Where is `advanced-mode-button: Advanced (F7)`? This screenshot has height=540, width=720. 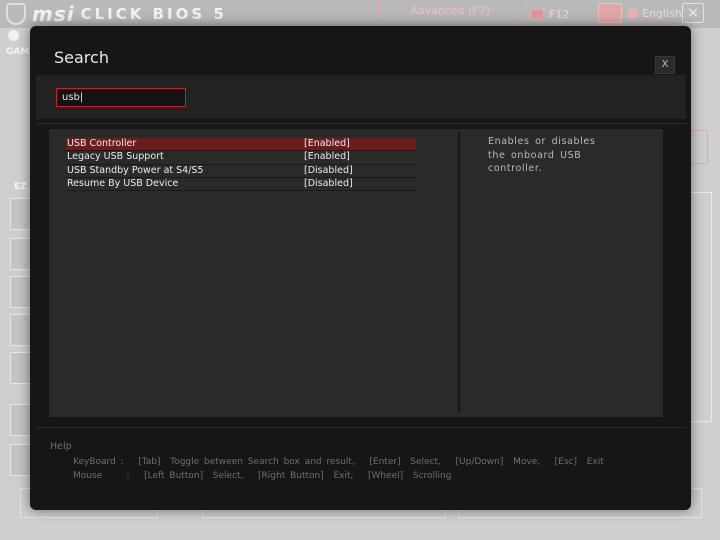 advanced-mode-button: Advanced (F7) is located at coordinates (450, 12).